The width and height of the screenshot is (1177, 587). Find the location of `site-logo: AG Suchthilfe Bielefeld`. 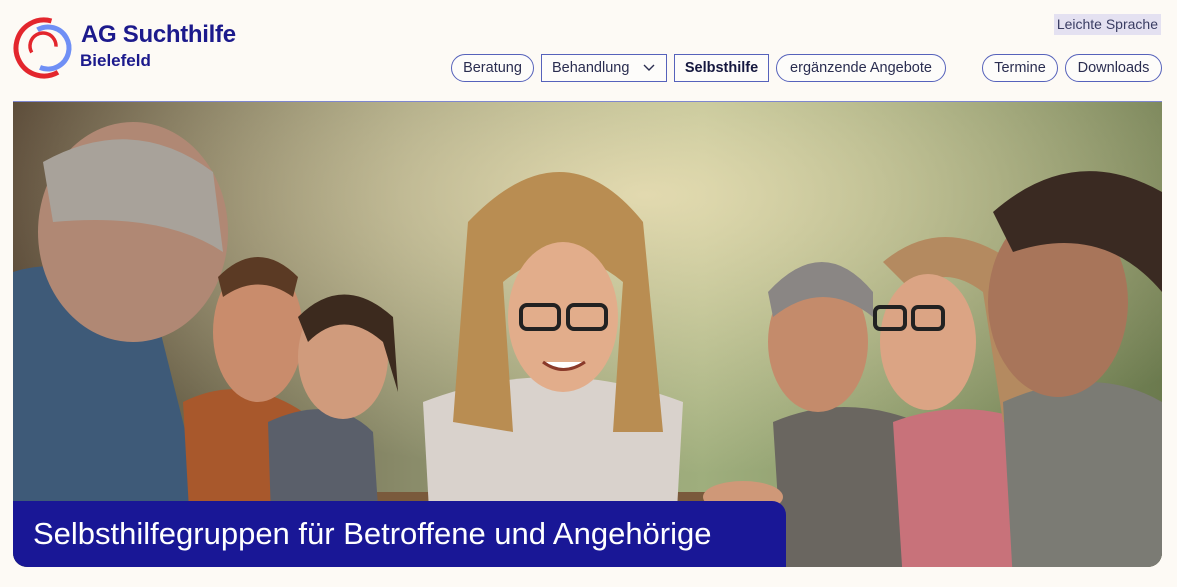

site-logo: AG Suchthilfe Bielefeld is located at coordinates (132, 48).